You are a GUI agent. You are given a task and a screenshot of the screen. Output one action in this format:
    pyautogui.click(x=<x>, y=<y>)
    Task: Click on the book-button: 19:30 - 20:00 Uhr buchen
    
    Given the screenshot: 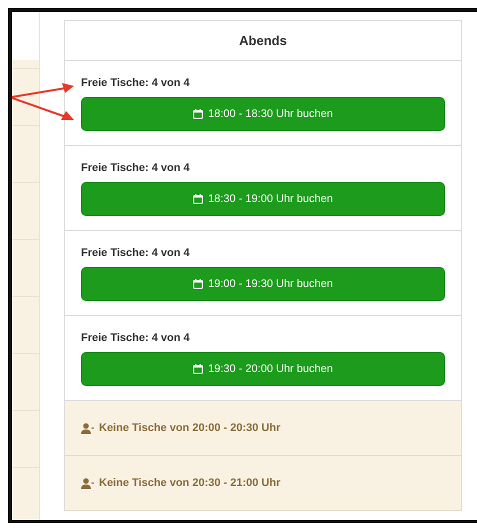 What is the action you would take?
    pyautogui.click(x=263, y=369)
    